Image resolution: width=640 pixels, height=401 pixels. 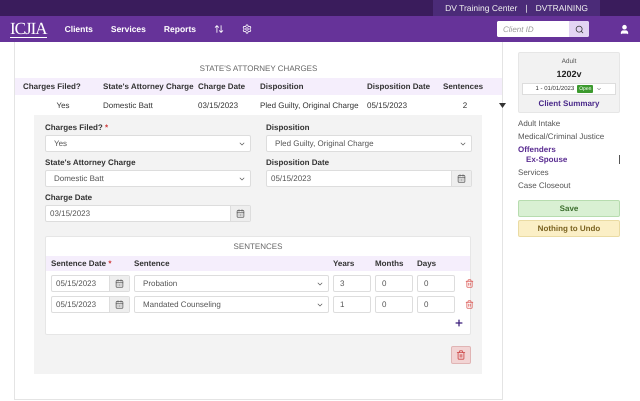 I want to click on select-field: Probation, so click(x=231, y=283).